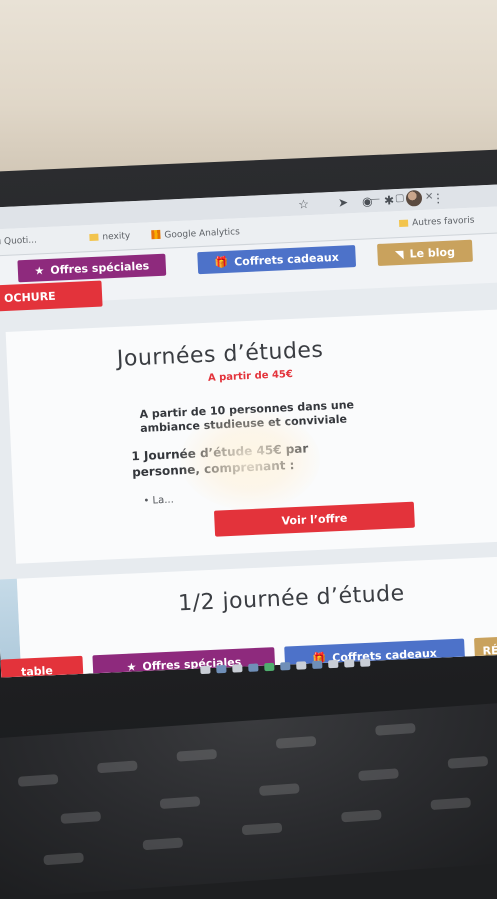 The width and height of the screenshot is (497, 899). Describe the element at coordinates (221, 262) in the screenshot. I see `gift-icon: 🎁` at that location.